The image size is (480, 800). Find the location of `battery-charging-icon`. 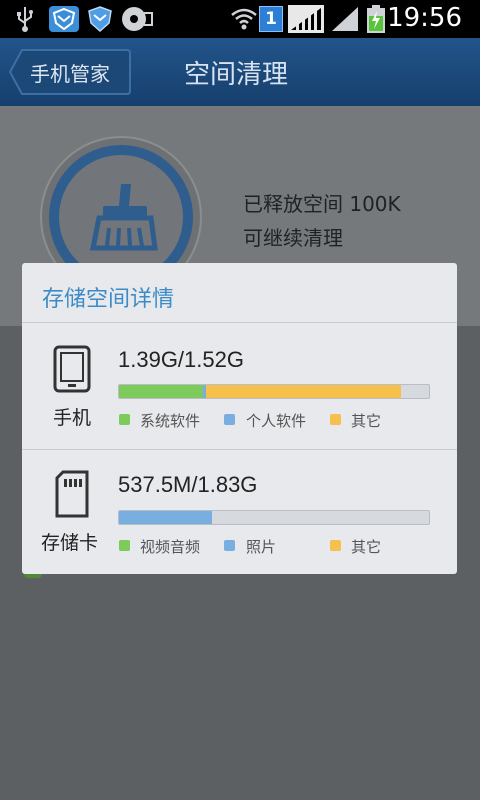

battery-charging-icon is located at coordinates (376, 19).